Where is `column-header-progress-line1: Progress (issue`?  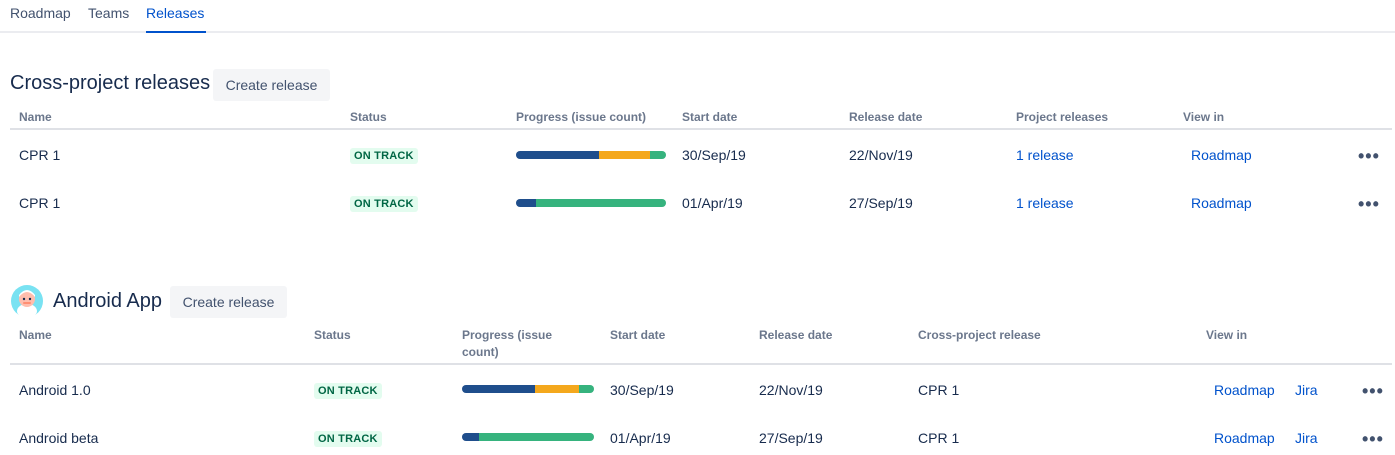 column-header-progress-line1: Progress (issue is located at coordinates (507, 335).